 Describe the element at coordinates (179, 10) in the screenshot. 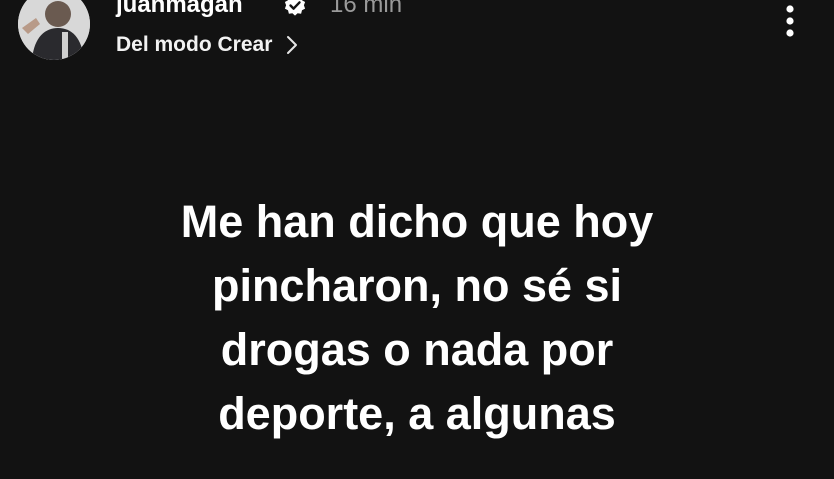

I see `username-link: juanmagan` at that location.